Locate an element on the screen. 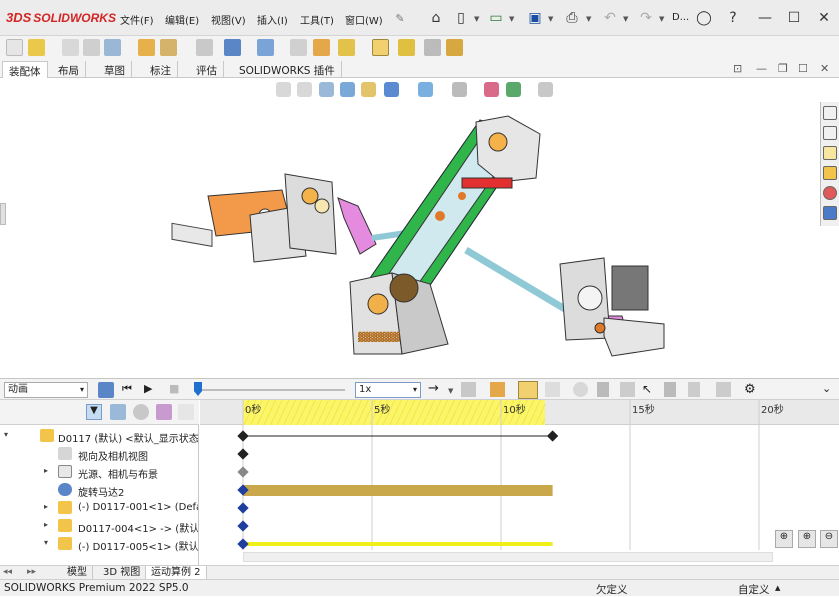 Image resolution: width=839 pixels, height=597 pixels. redo-caret-icon: ▼ is located at coordinates (661, 19).